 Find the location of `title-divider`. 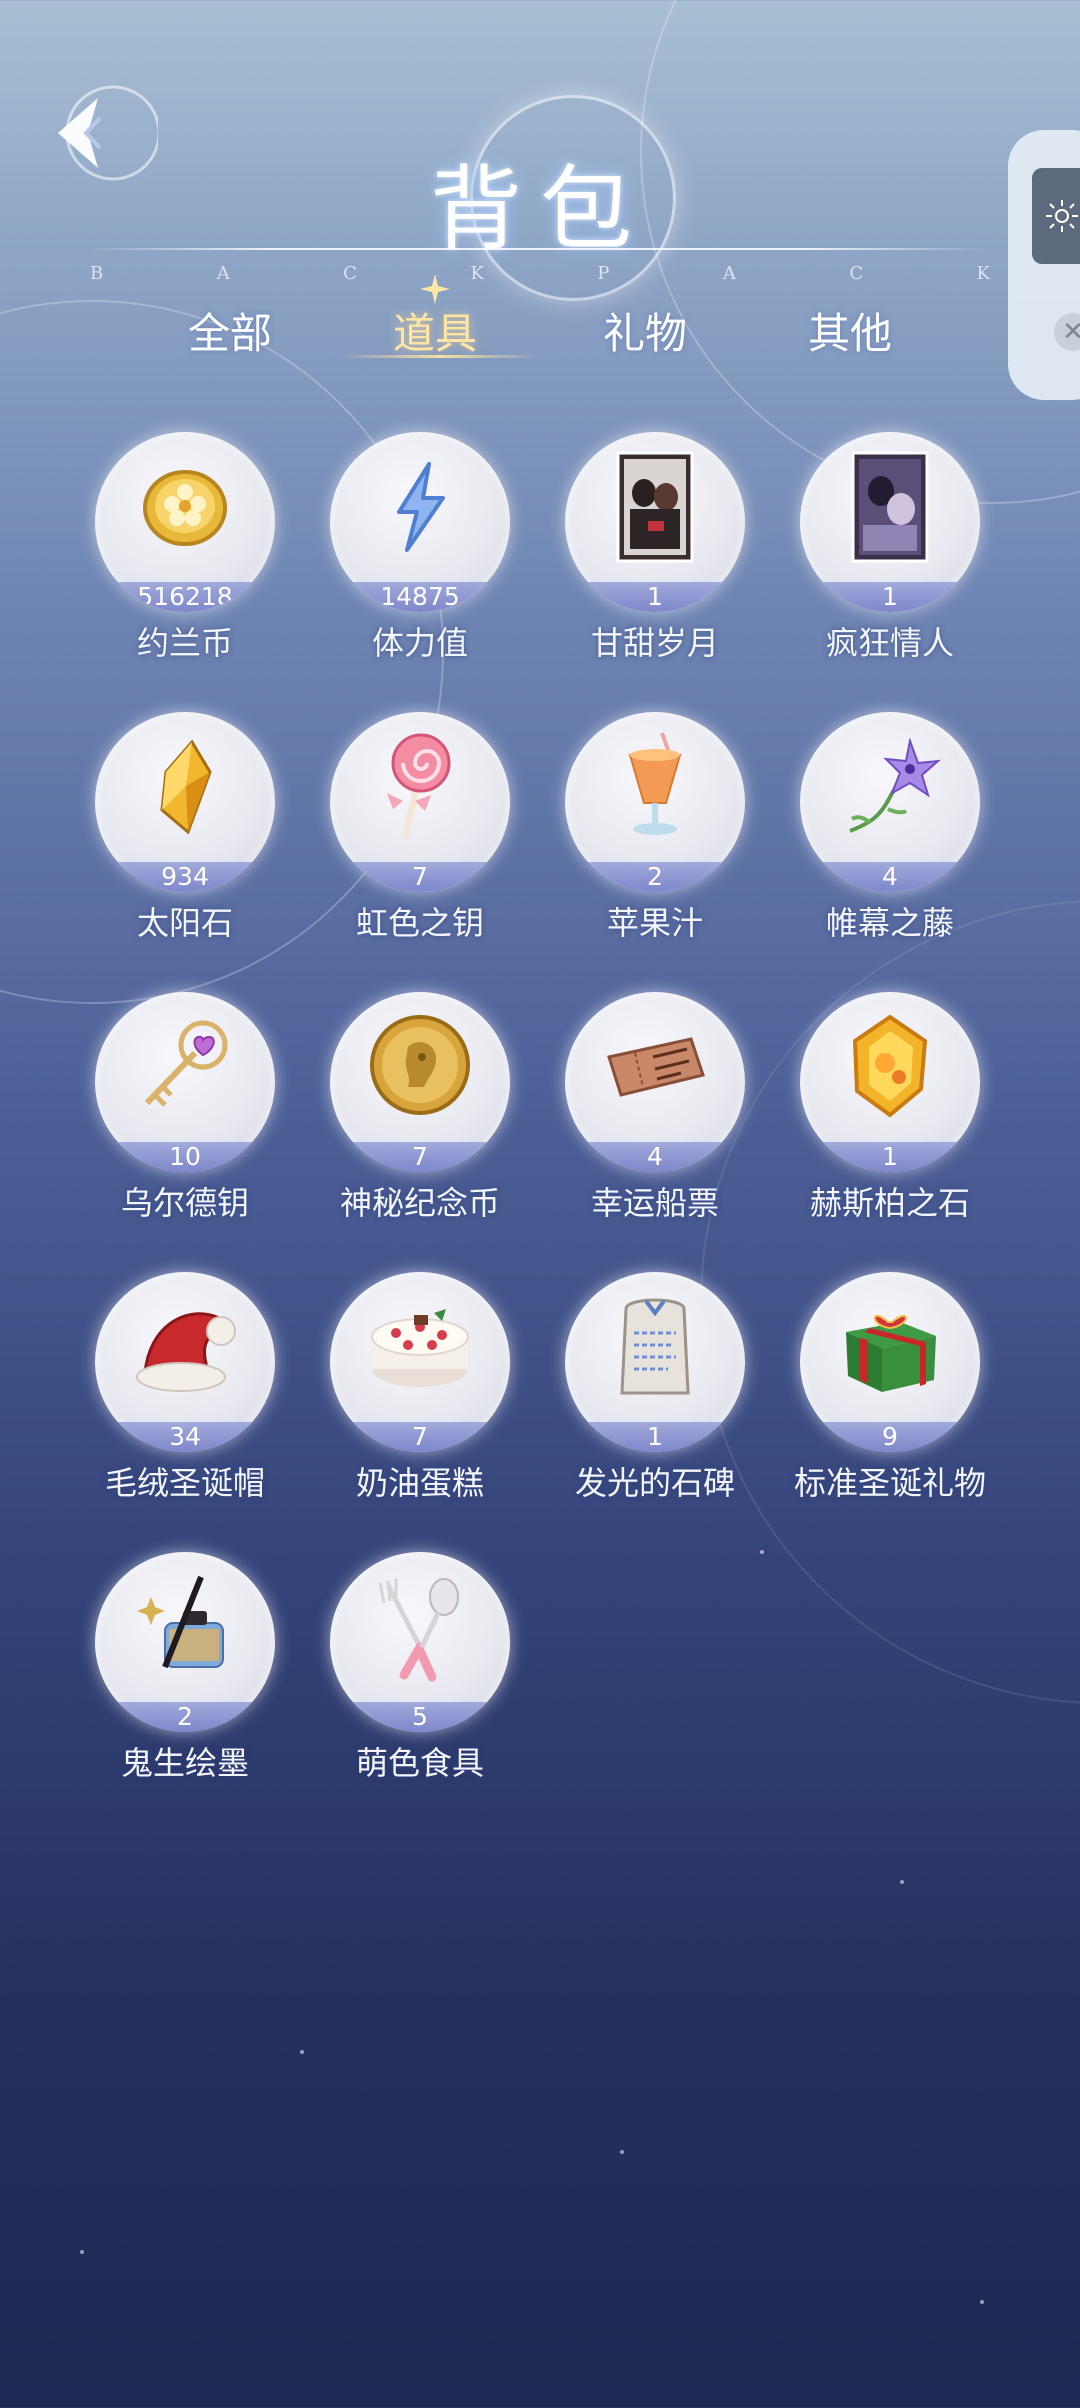

title-divider is located at coordinates (537, 249).